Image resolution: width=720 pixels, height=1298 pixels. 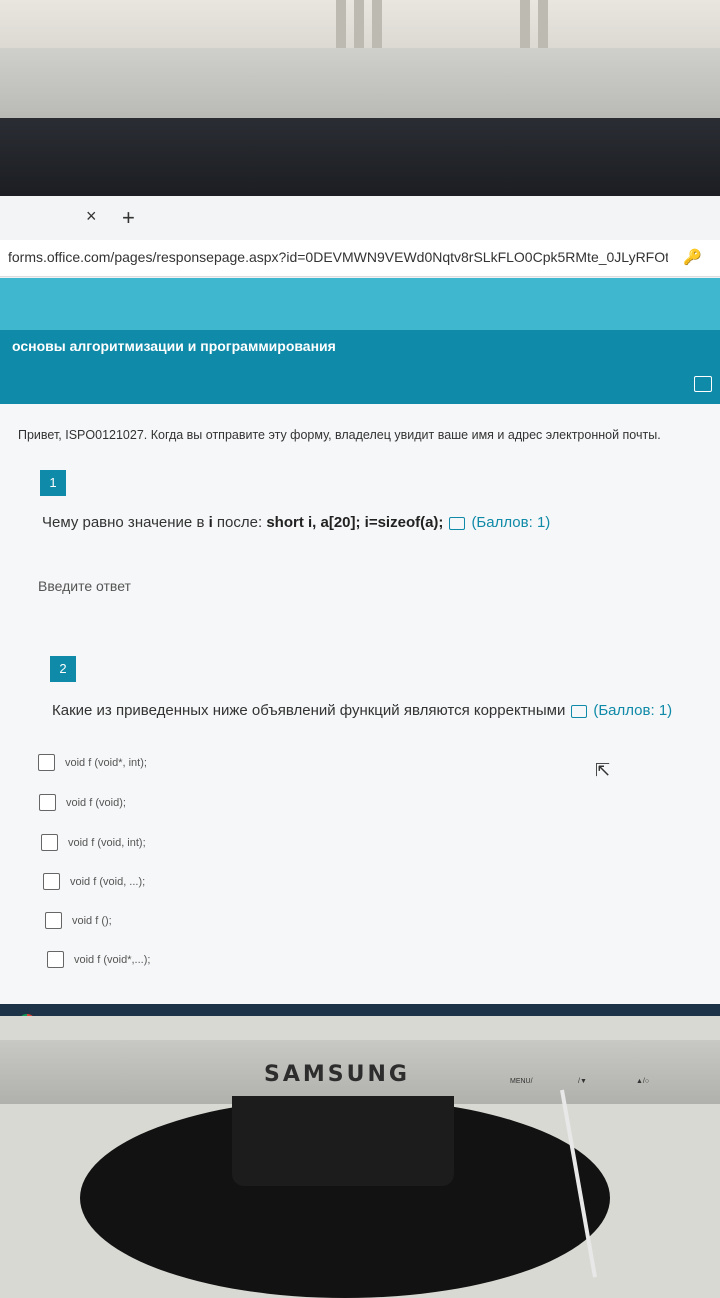 I want to click on question-1-mid: после:, so click(x=239, y=522).